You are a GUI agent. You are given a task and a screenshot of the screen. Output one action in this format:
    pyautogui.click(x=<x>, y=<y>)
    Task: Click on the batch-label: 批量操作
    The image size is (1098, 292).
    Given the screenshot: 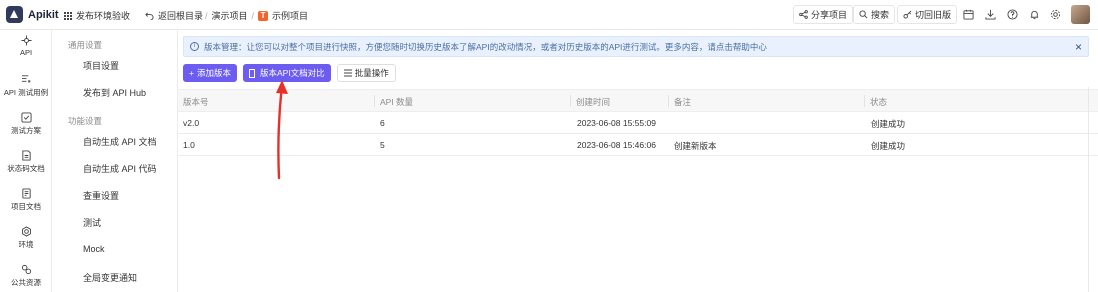 What is the action you would take?
    pyautogui.click(x=371, y=73)
    